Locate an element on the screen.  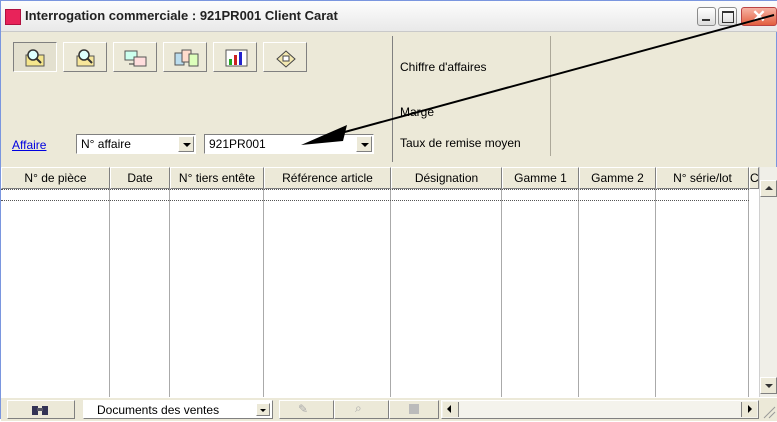
maximize-icon is located at coordinates (728, 17).